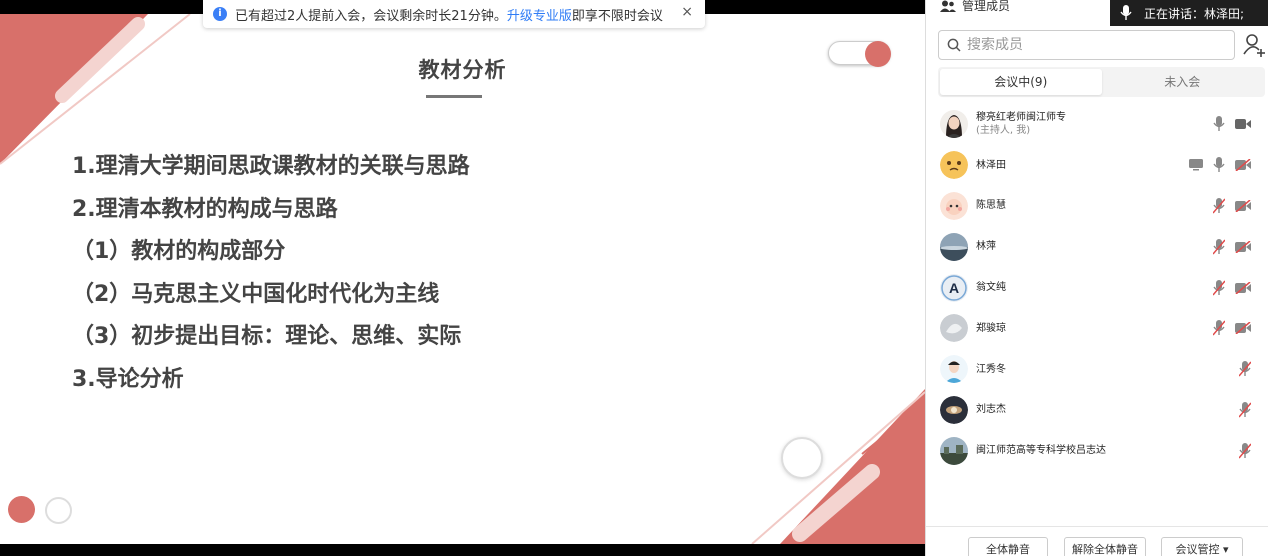  Describe the element at coordinates (539, 14) in the screenshot. I see `upgrade-link: 升级专业版` at that location.